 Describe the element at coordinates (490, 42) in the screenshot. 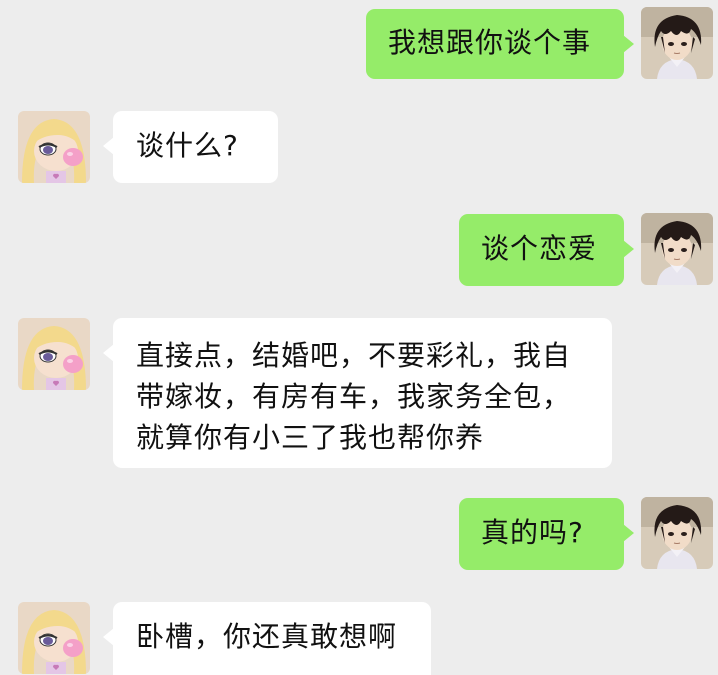

I see `message-text: 我想跟你谈个事` at that location.